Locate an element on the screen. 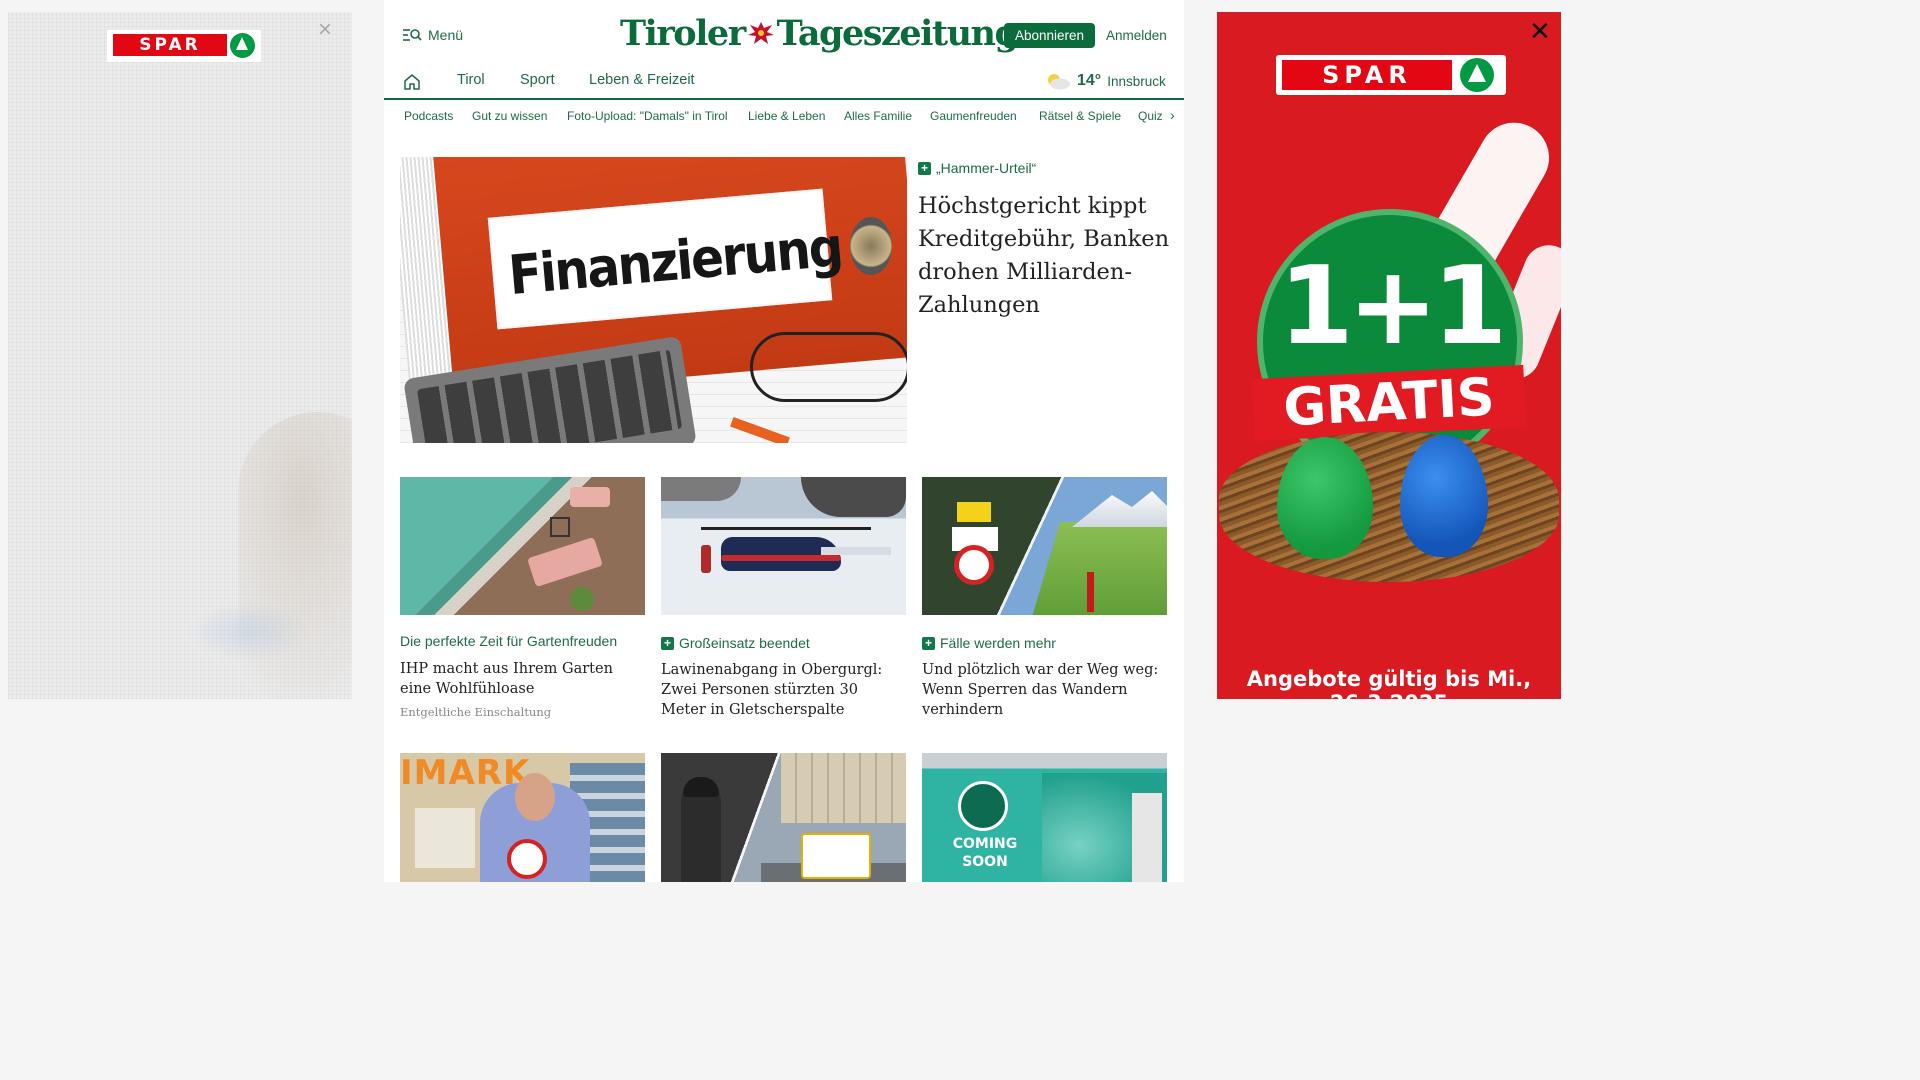 This screenshot has height=1080, width=1920. subnav-item-gut-zu-wissen: Gut zu wissen is located at coordinates (509, 116).